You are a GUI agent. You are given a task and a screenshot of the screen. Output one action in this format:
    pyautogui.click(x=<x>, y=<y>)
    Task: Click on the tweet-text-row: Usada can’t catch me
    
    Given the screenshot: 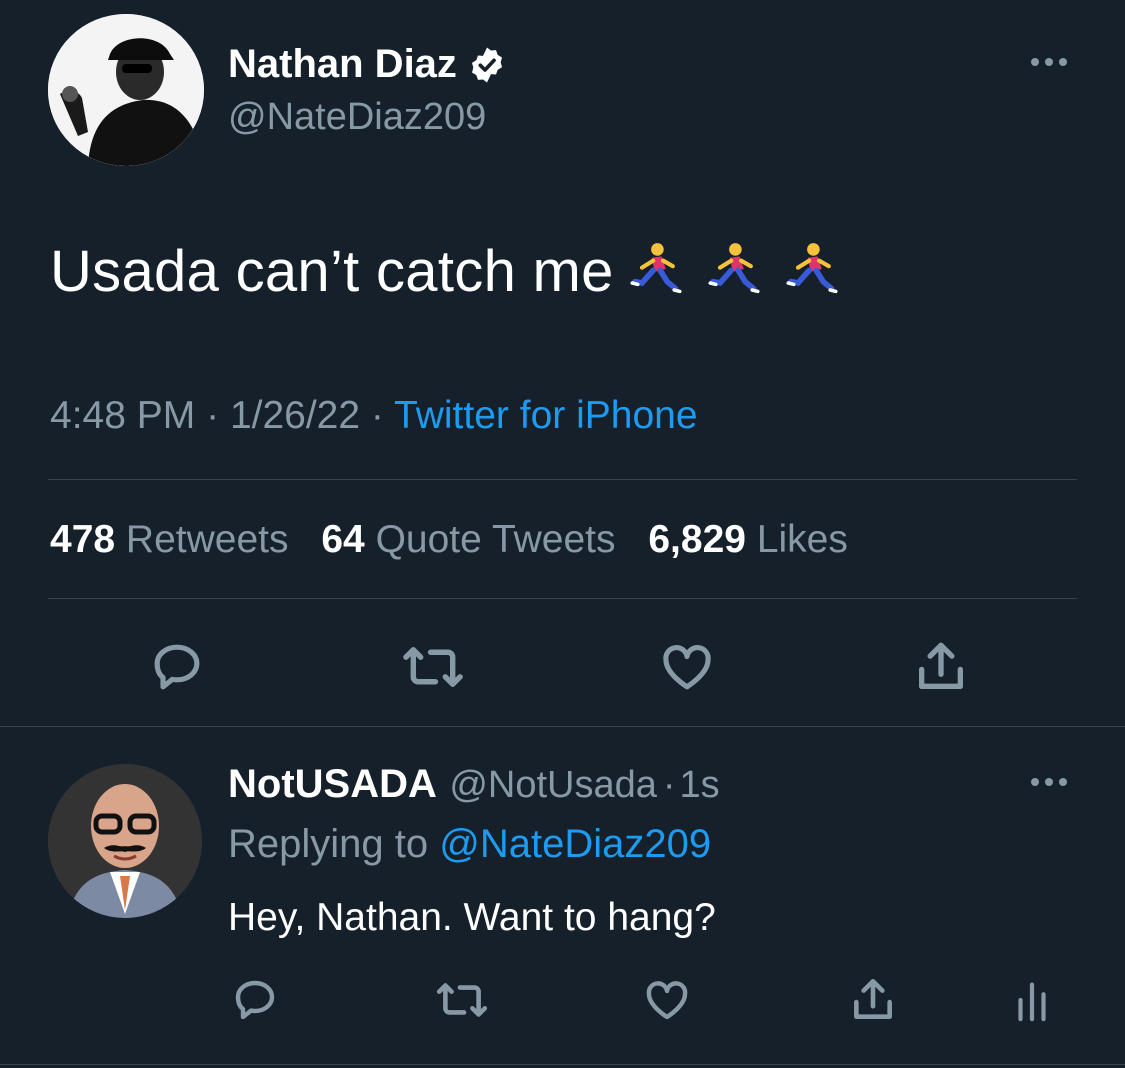 What is the action you would take?
    pyautogui.click(x=445, y=271)
    